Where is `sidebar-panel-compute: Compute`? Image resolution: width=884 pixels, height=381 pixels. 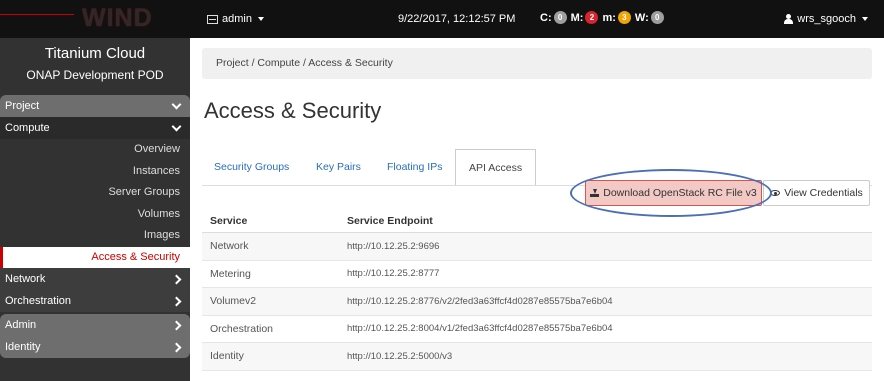 sidebar-panel-compute: Compute is located at coordinates (95, 128).